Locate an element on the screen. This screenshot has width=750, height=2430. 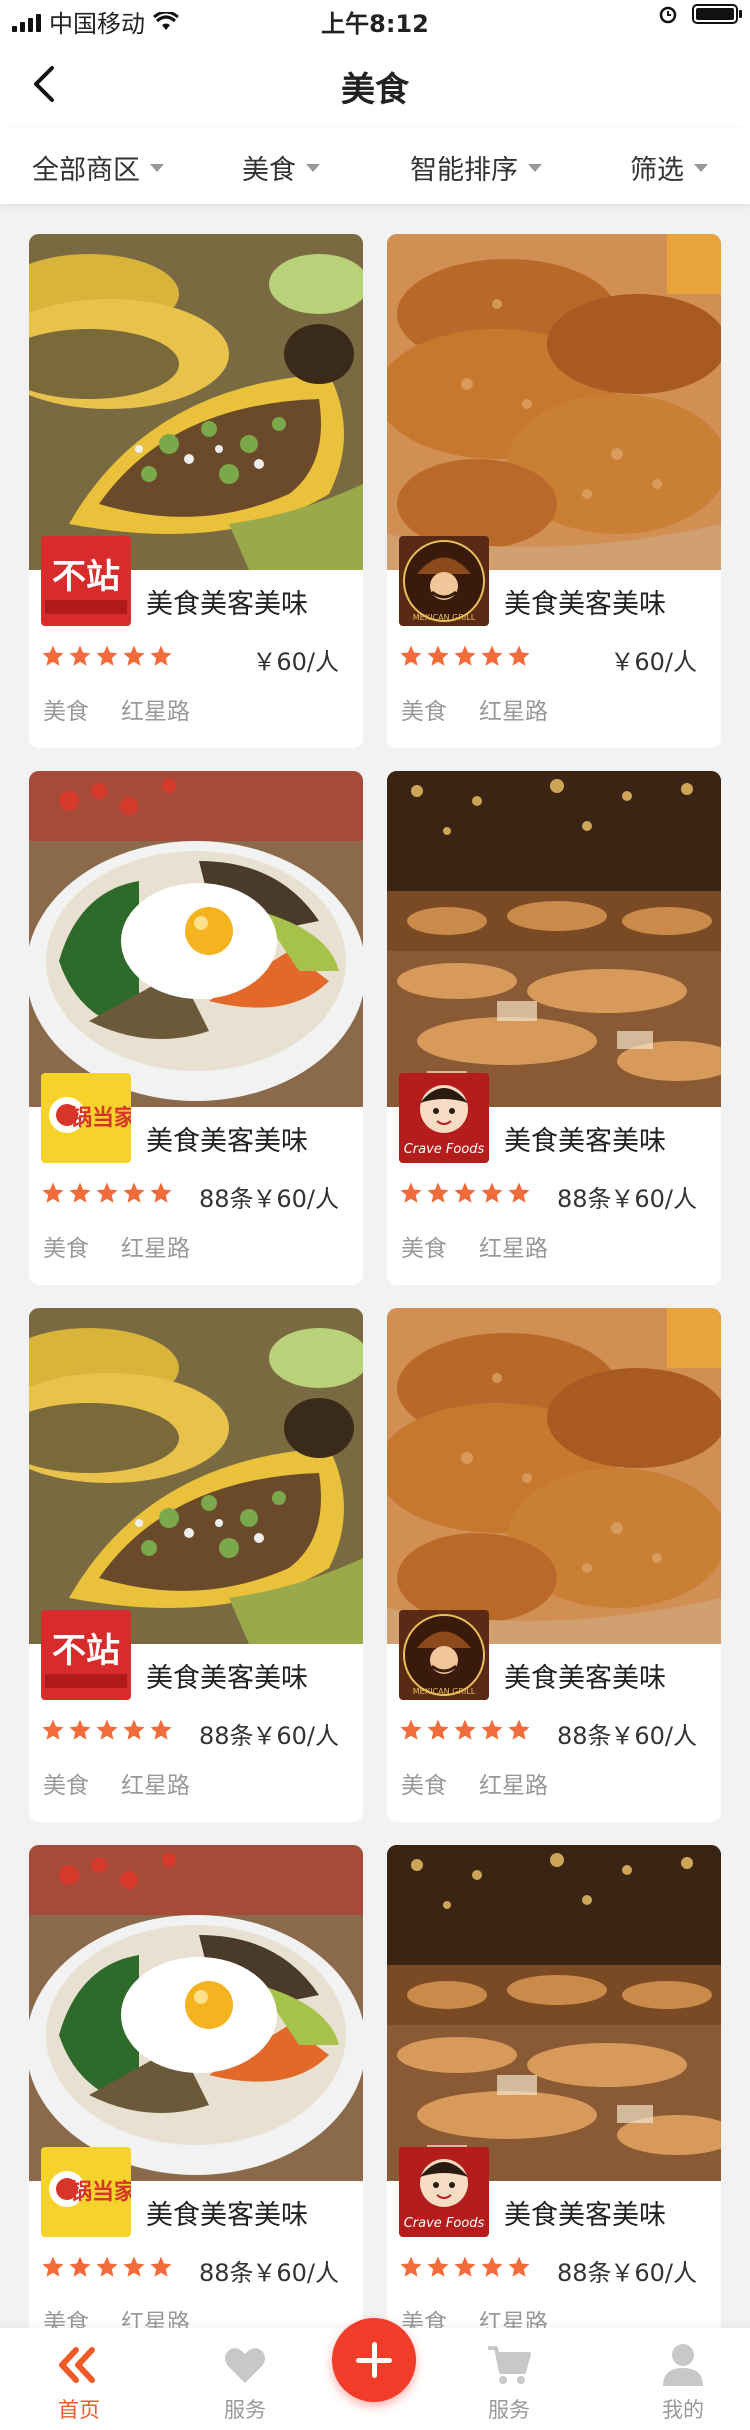
tab-profile: 我的 is located at coordinates (679, 2379).